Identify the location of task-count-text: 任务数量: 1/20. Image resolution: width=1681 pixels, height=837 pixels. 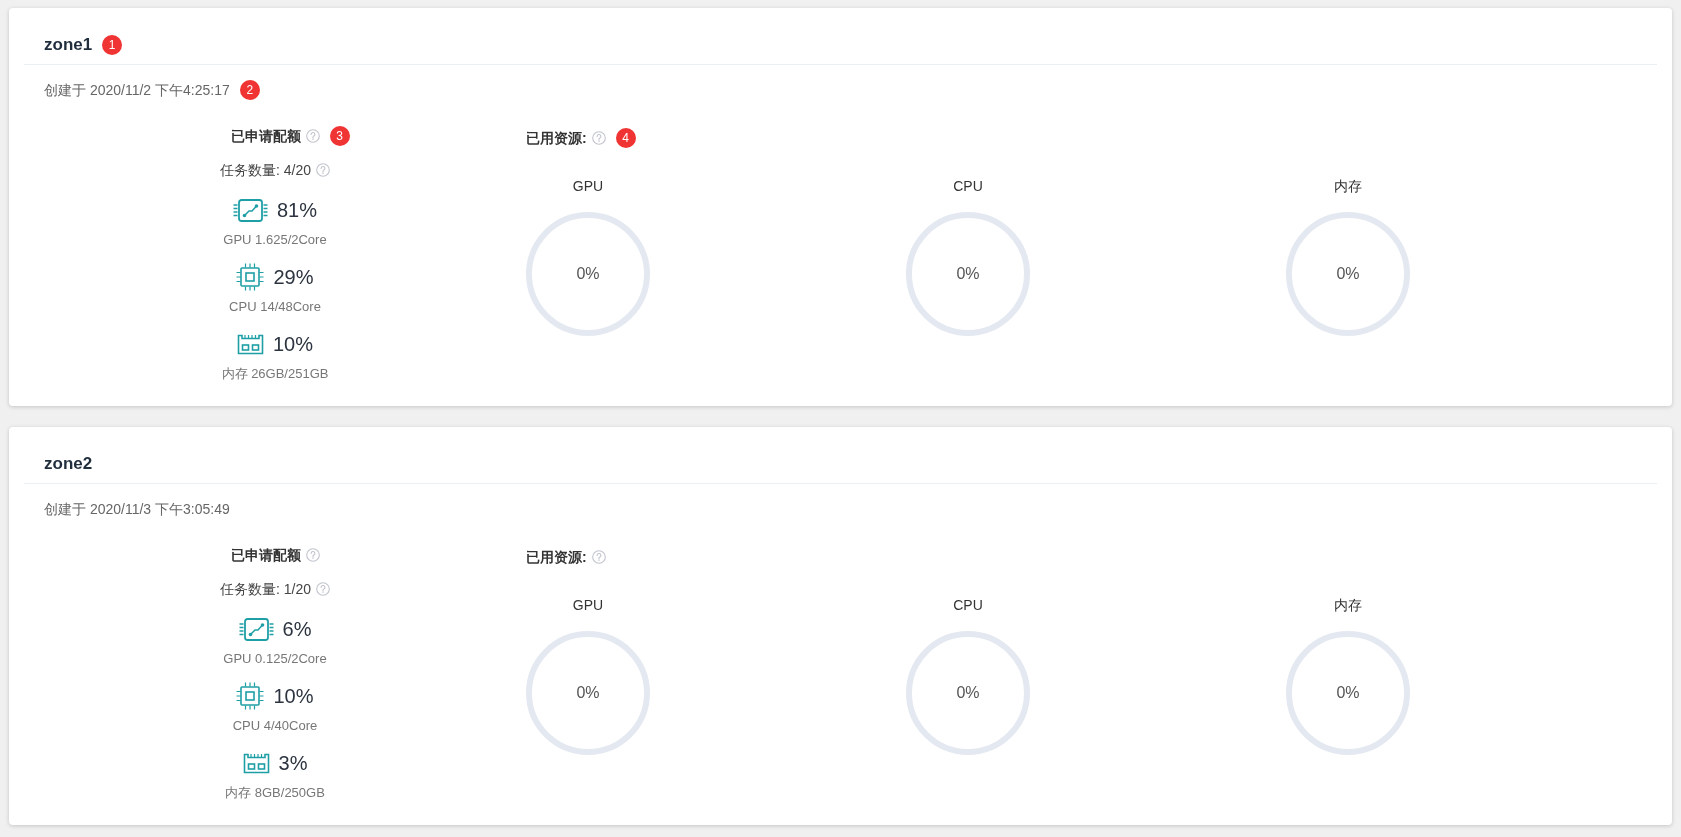
(265, 589).